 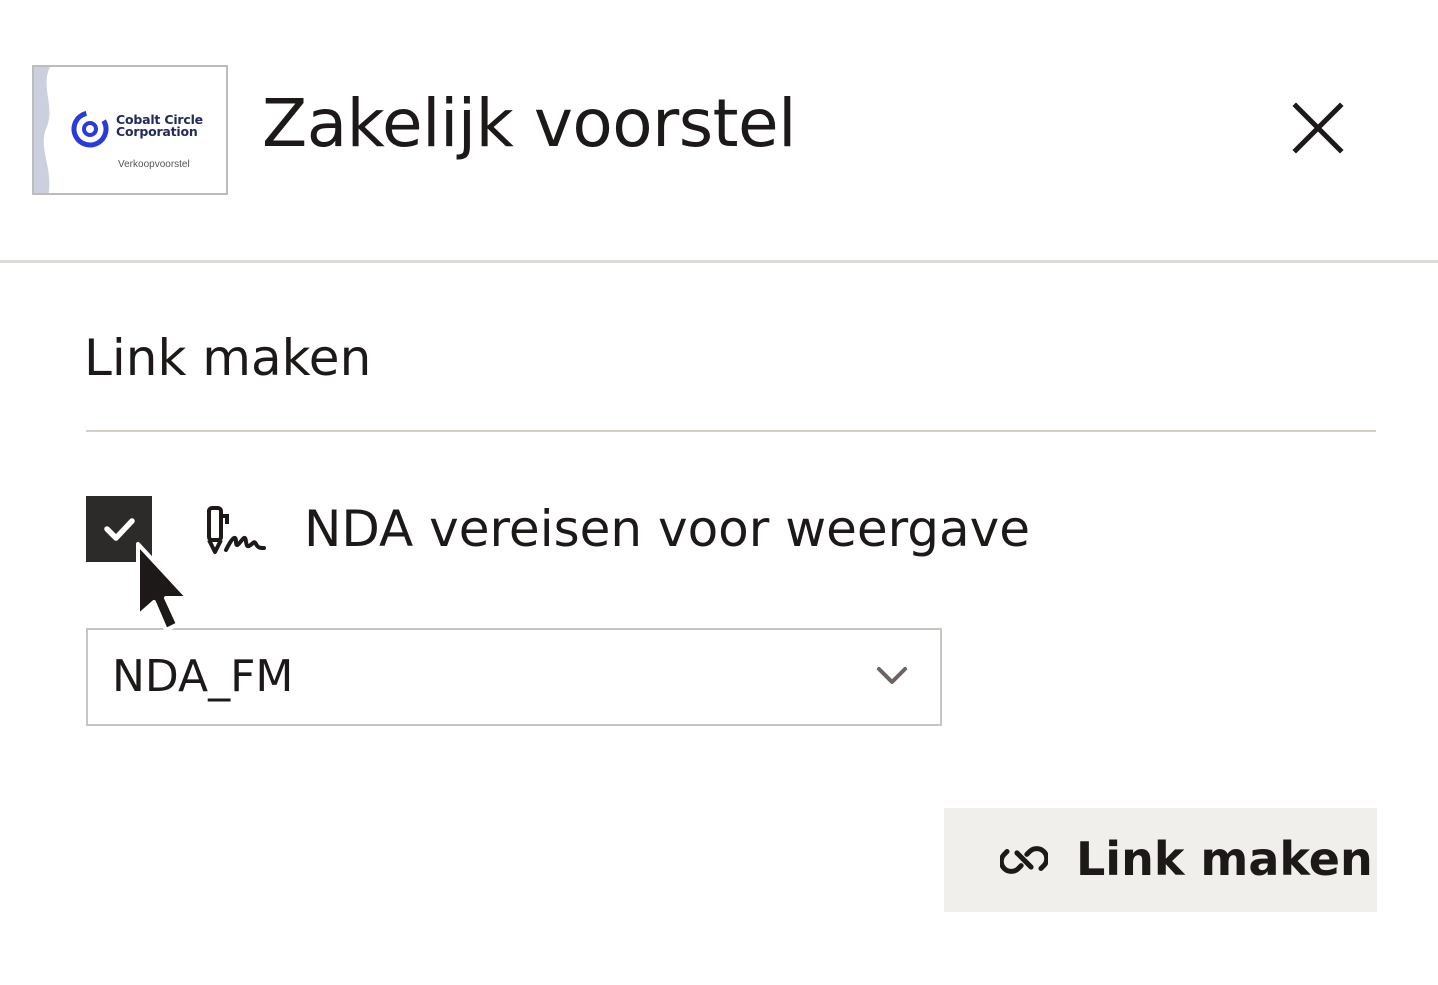 What do you see at coordinates (1024, 860) in the screenshot?
I see `link-icon` at bounding box center [1024, 860].